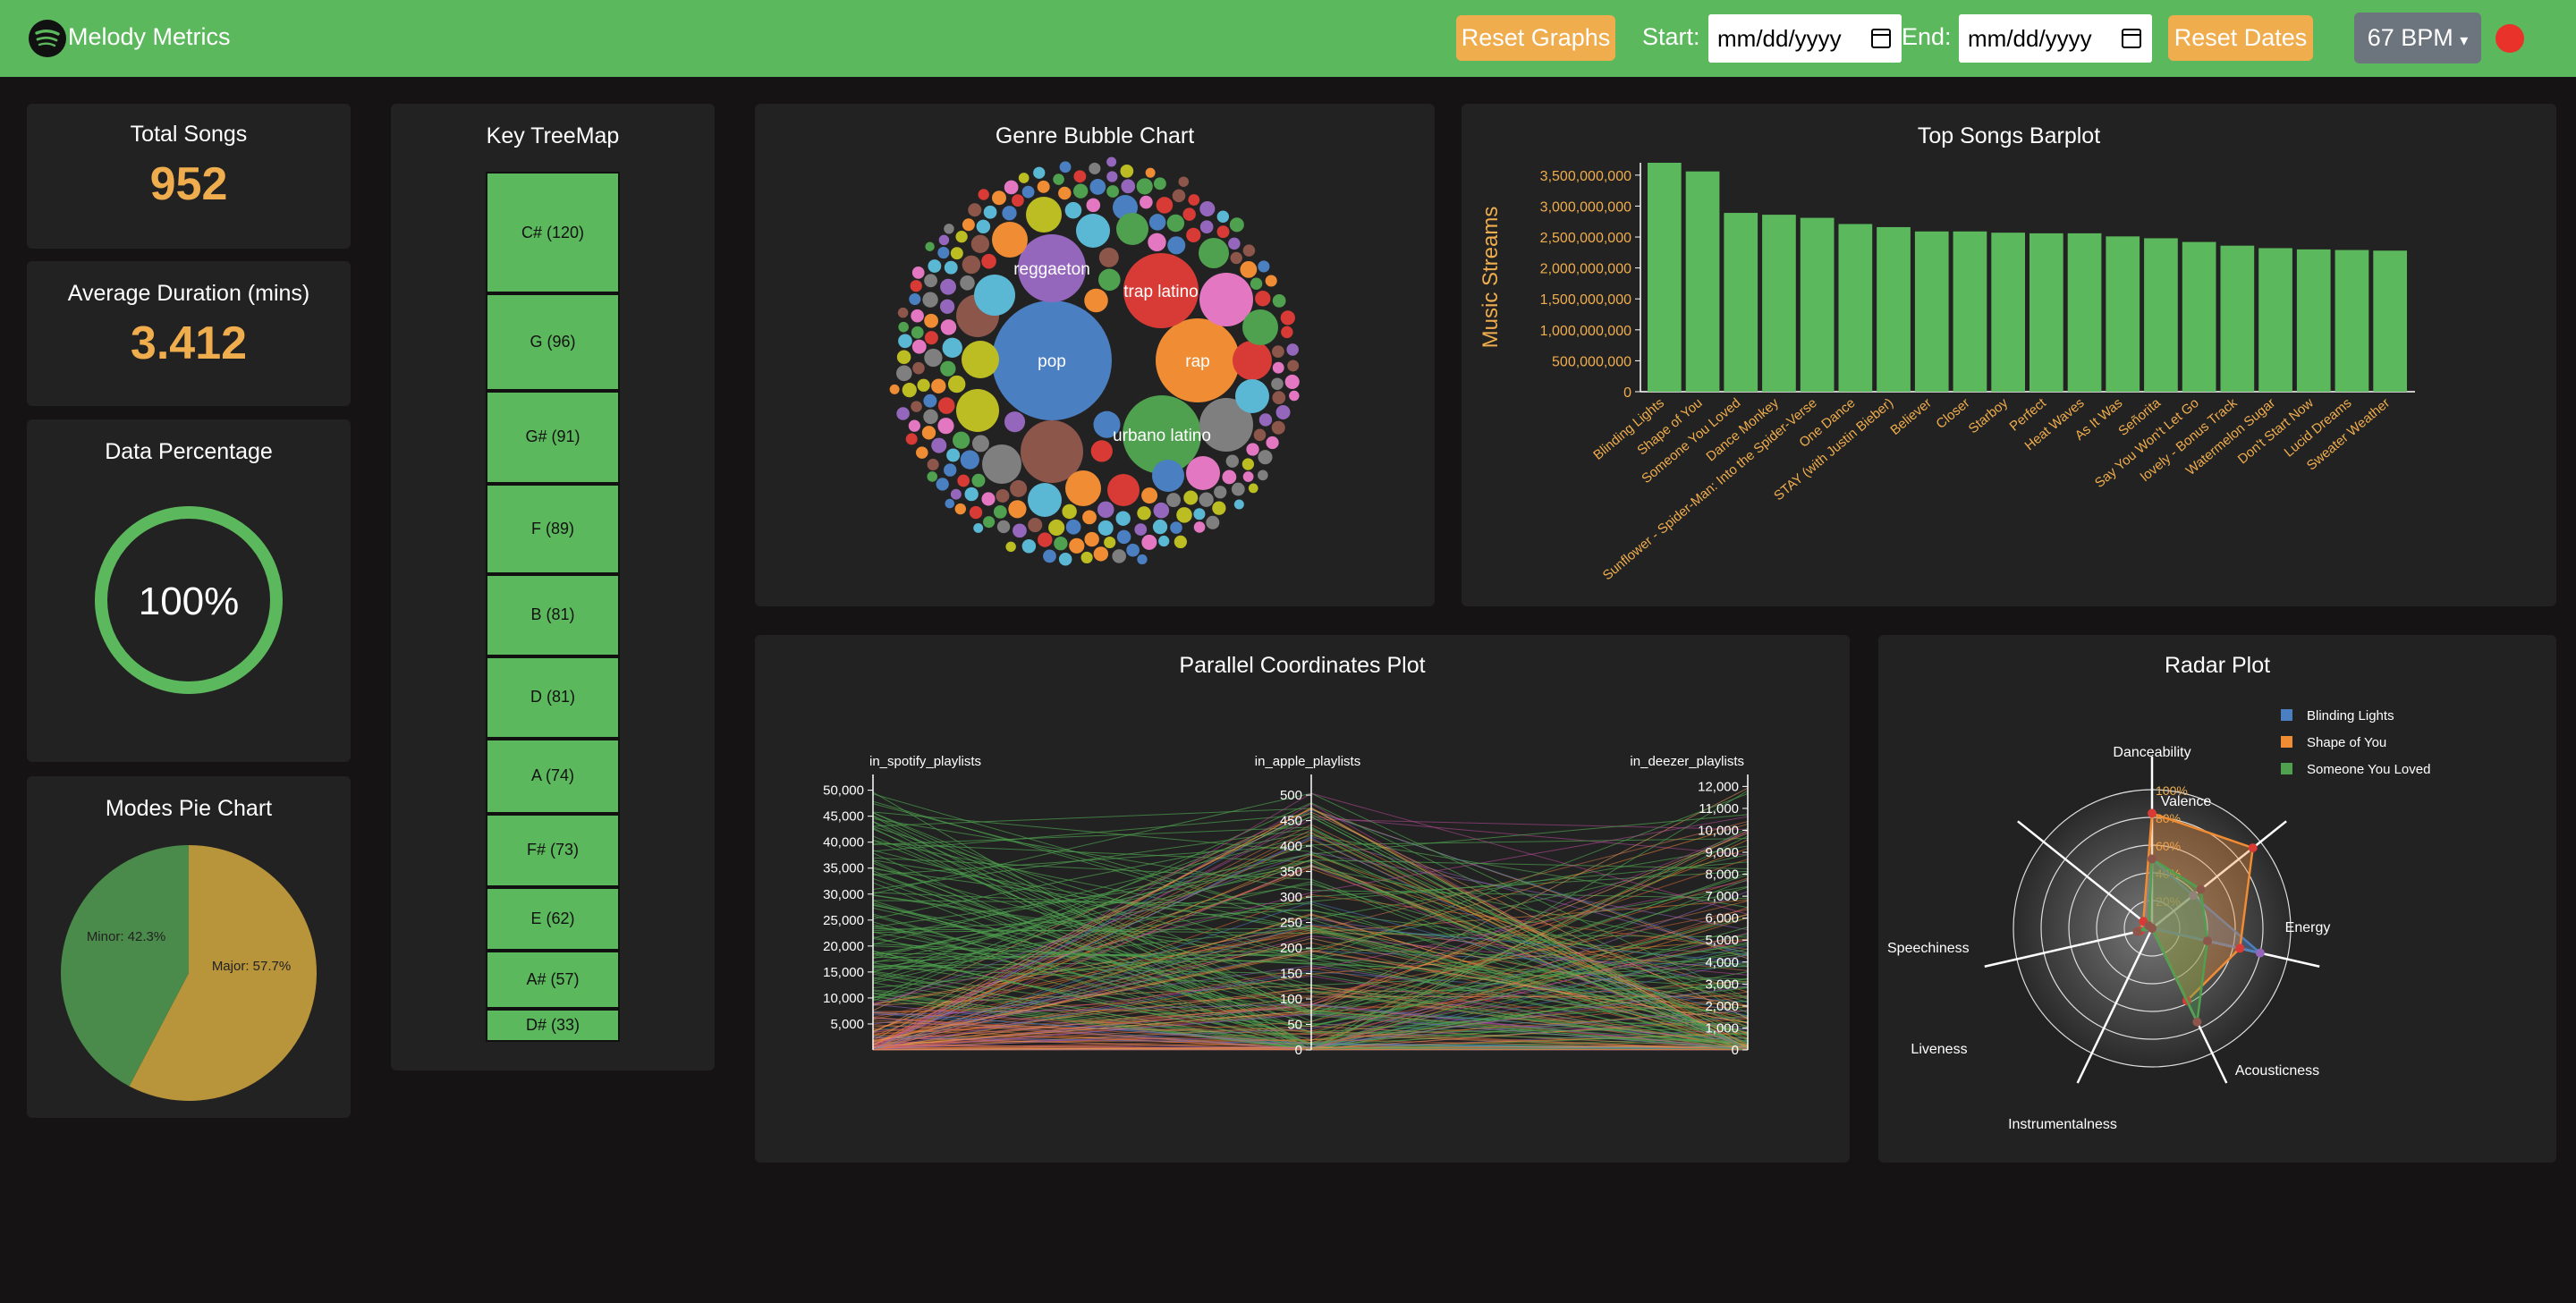 This screenshot has width=2576, height=1303. Describe the element at coordinates (1805, 39) in the screenshot. I see `start-date-input: mm/dd/yyyy` at that location.